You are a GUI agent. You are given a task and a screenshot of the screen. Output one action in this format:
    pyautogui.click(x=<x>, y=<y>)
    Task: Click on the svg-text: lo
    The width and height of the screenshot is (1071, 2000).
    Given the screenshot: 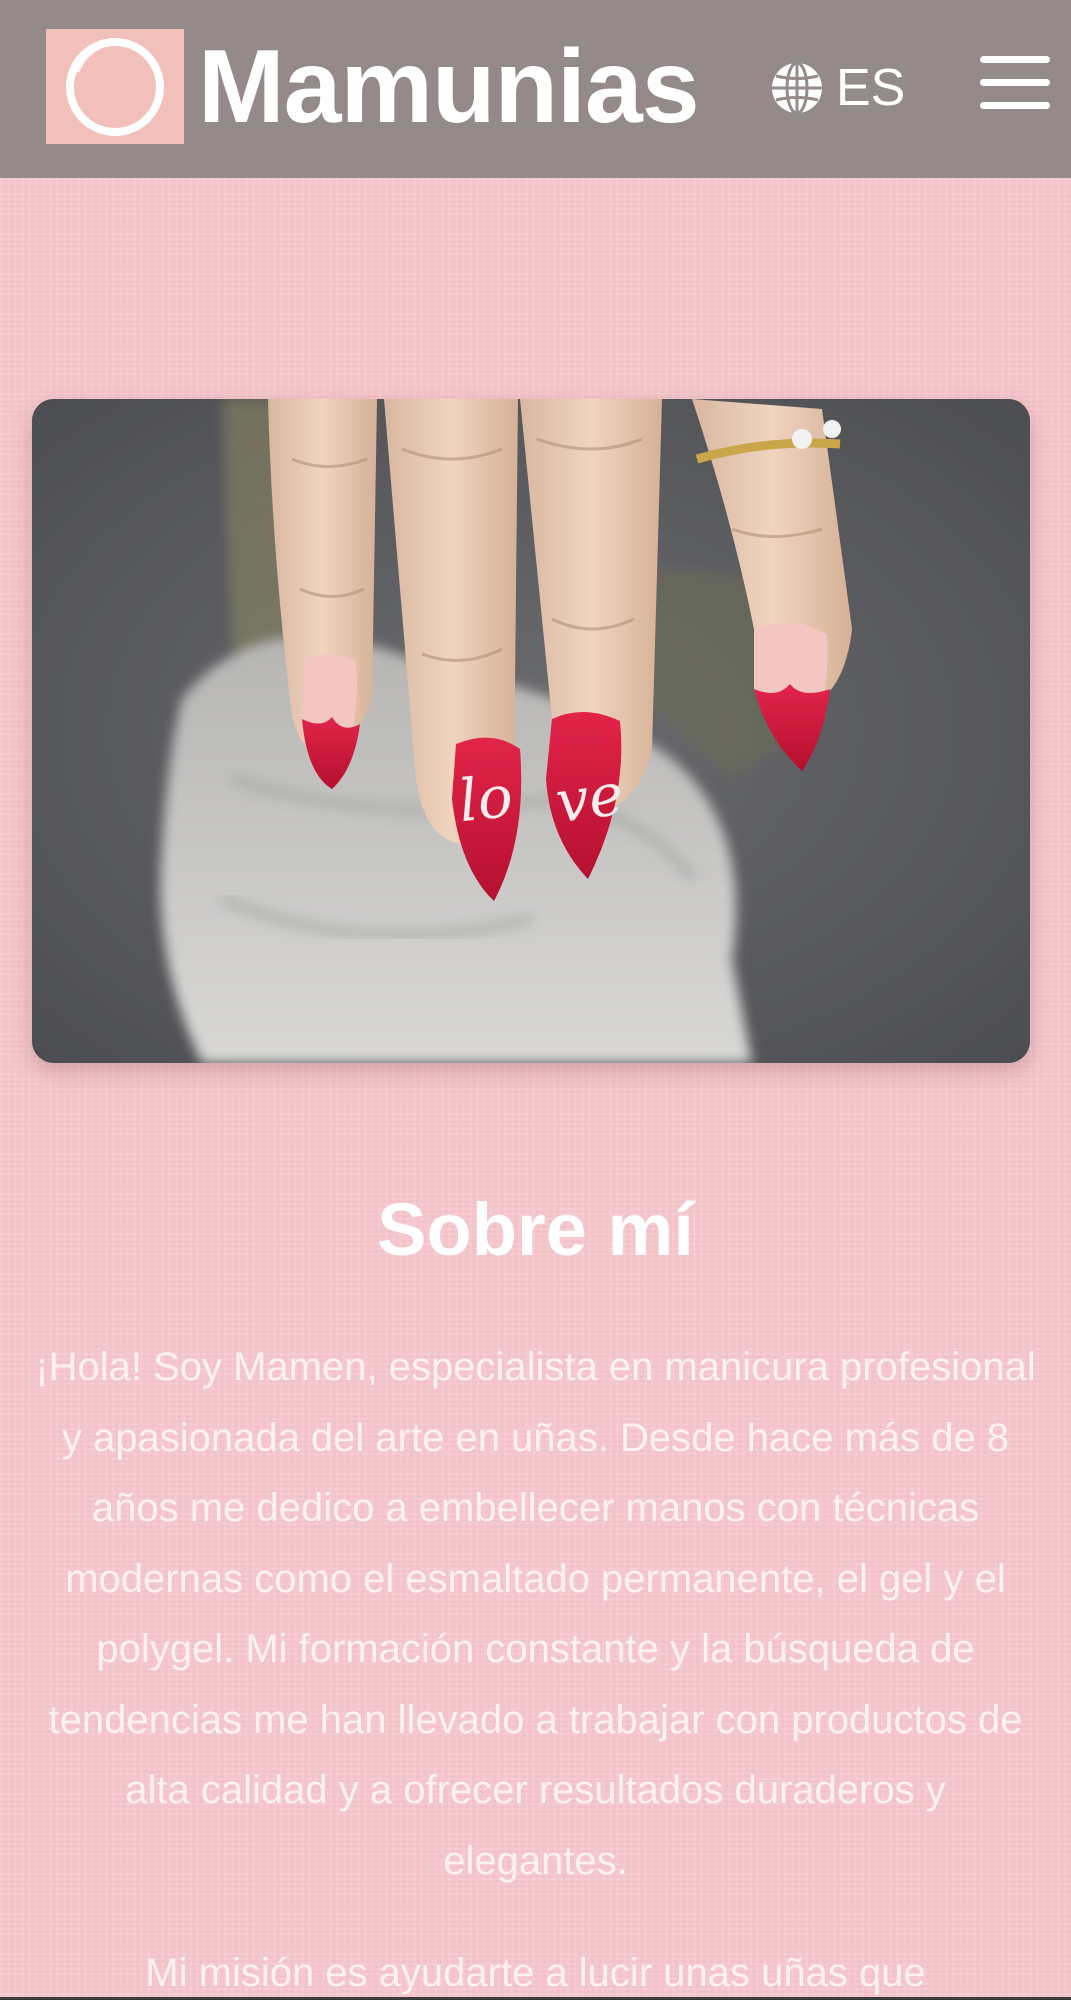 What is the action you would take?
    pyautogui.click(x=486, y=798)
    